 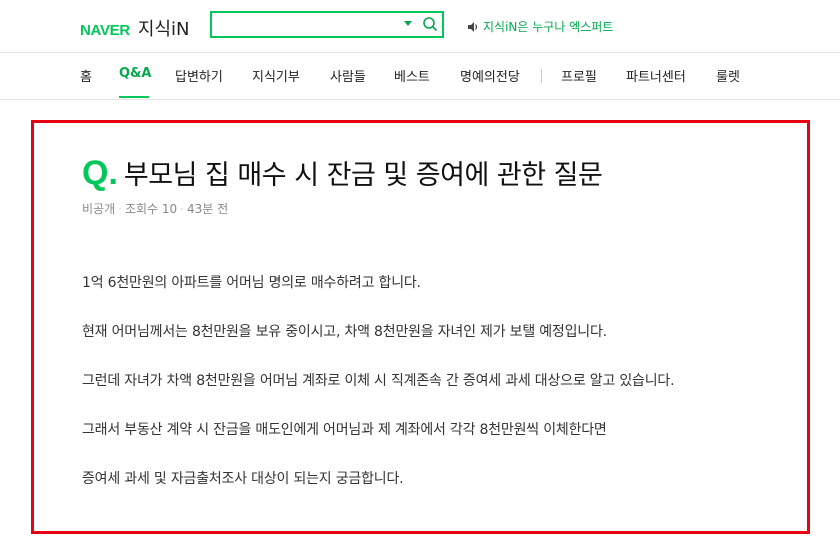 I want to click on search-box, so click(x=327, y=24).